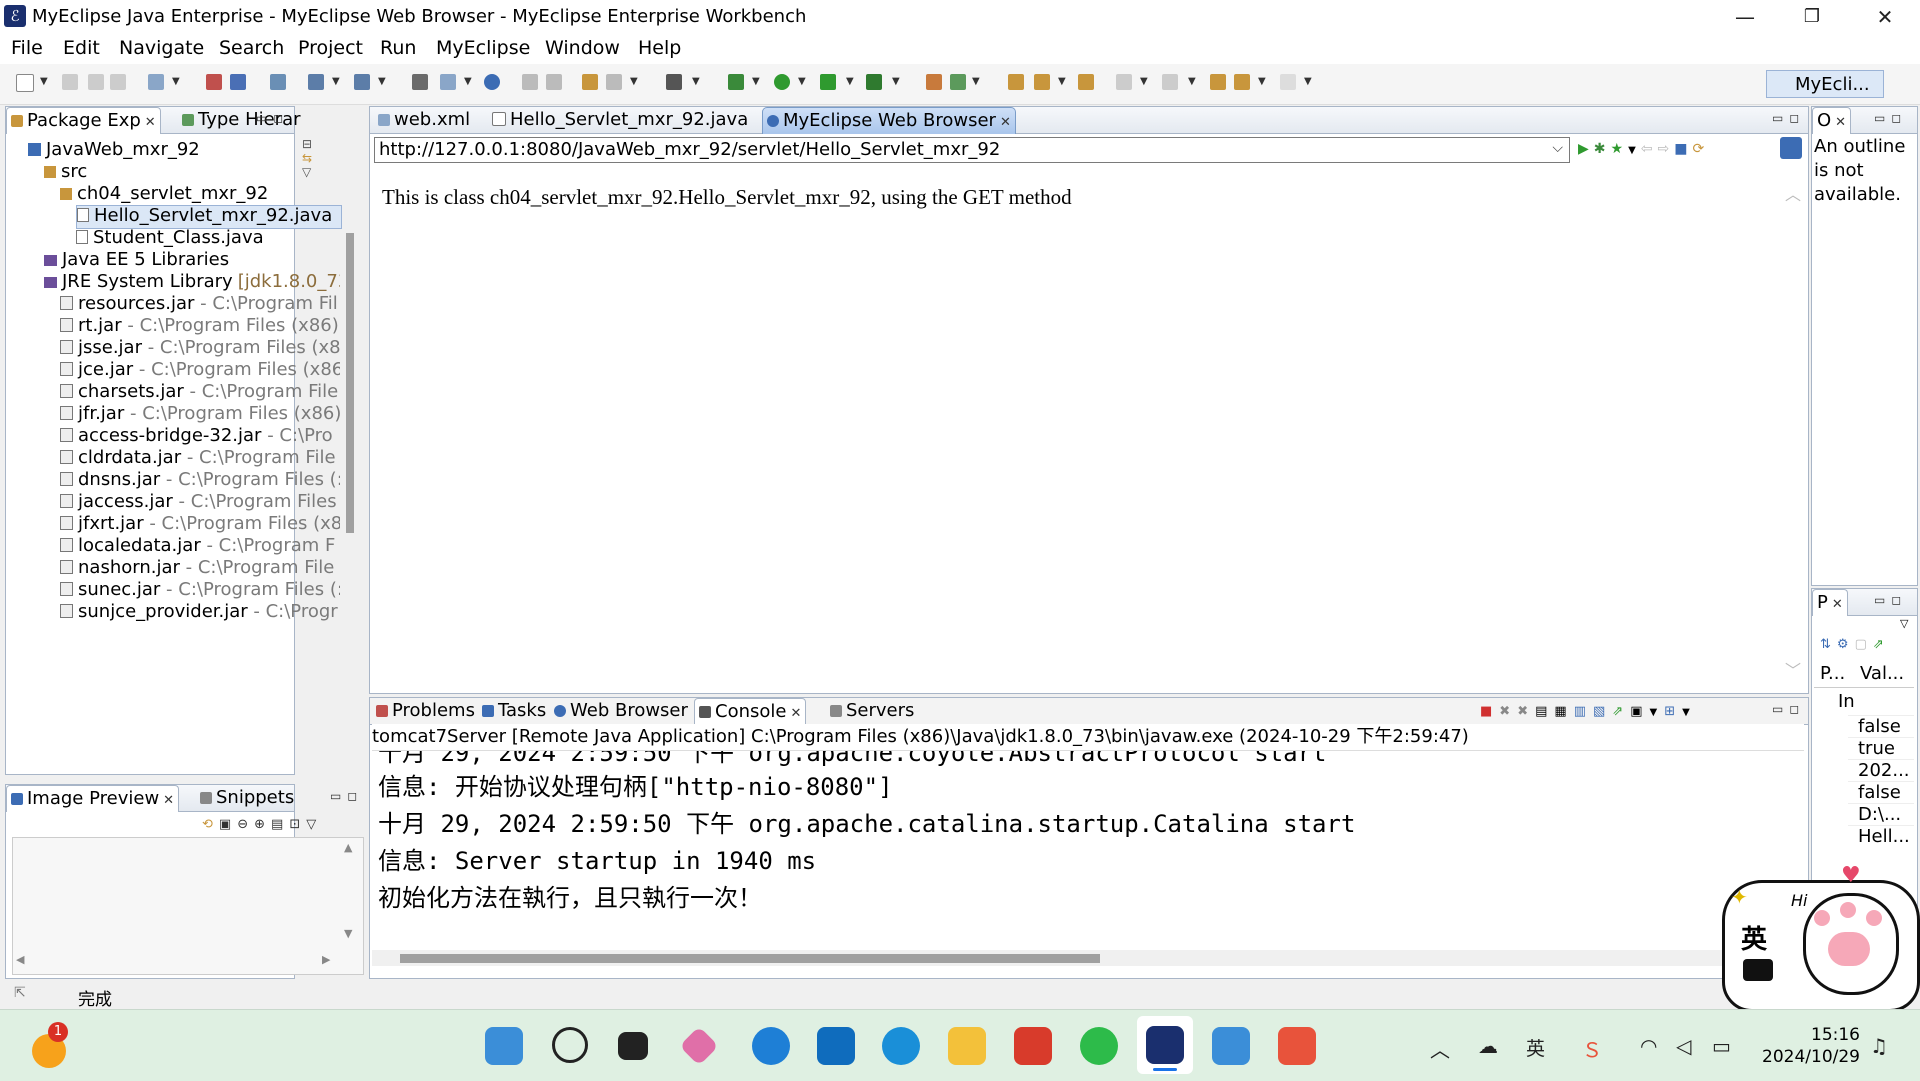 The height and width of the screenshot is (1081, 1920). I want to click on tree-item: JRE System Library [jdk1.8.0_73, so click(192, 282).